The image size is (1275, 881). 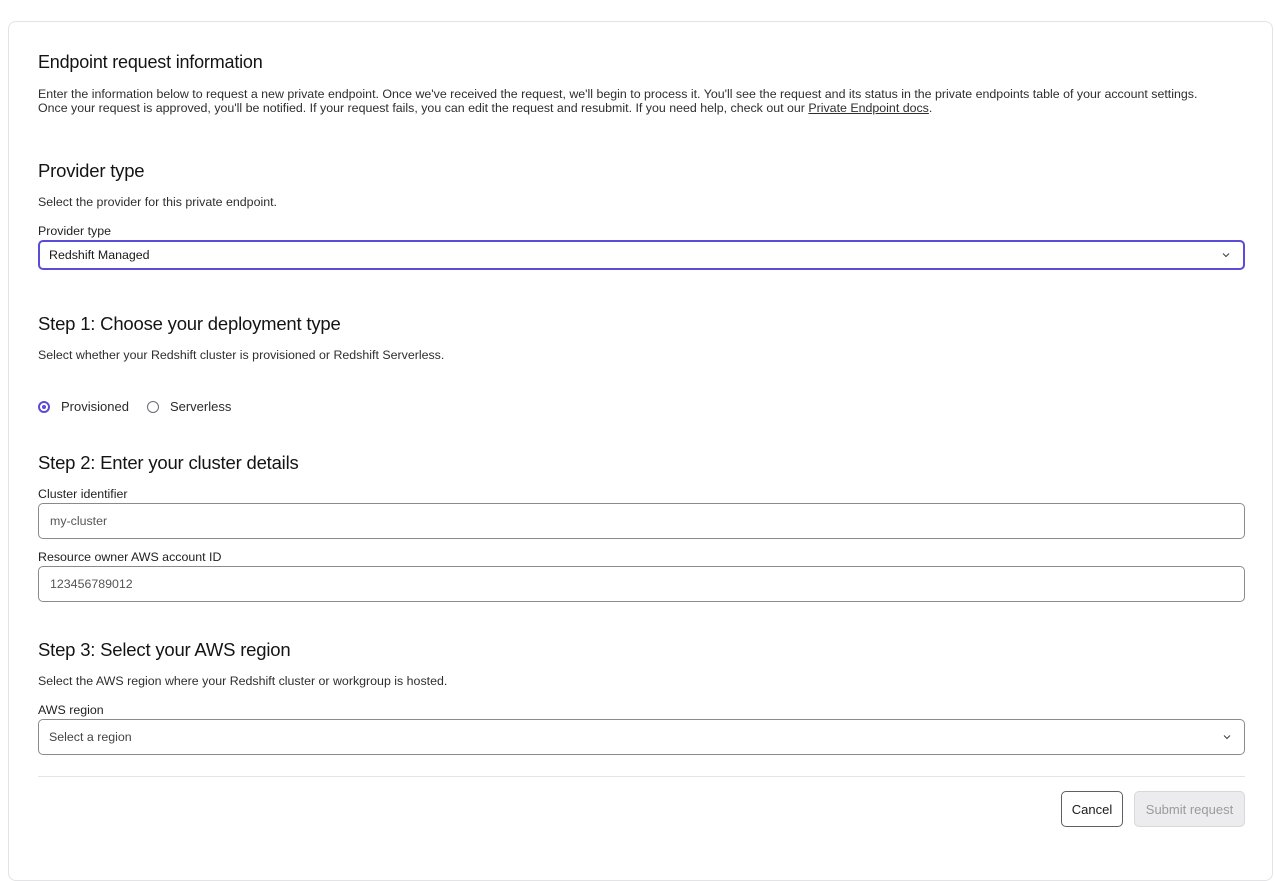 I want to click on radio-serverless: Serverless, so click(x=189, y=406).